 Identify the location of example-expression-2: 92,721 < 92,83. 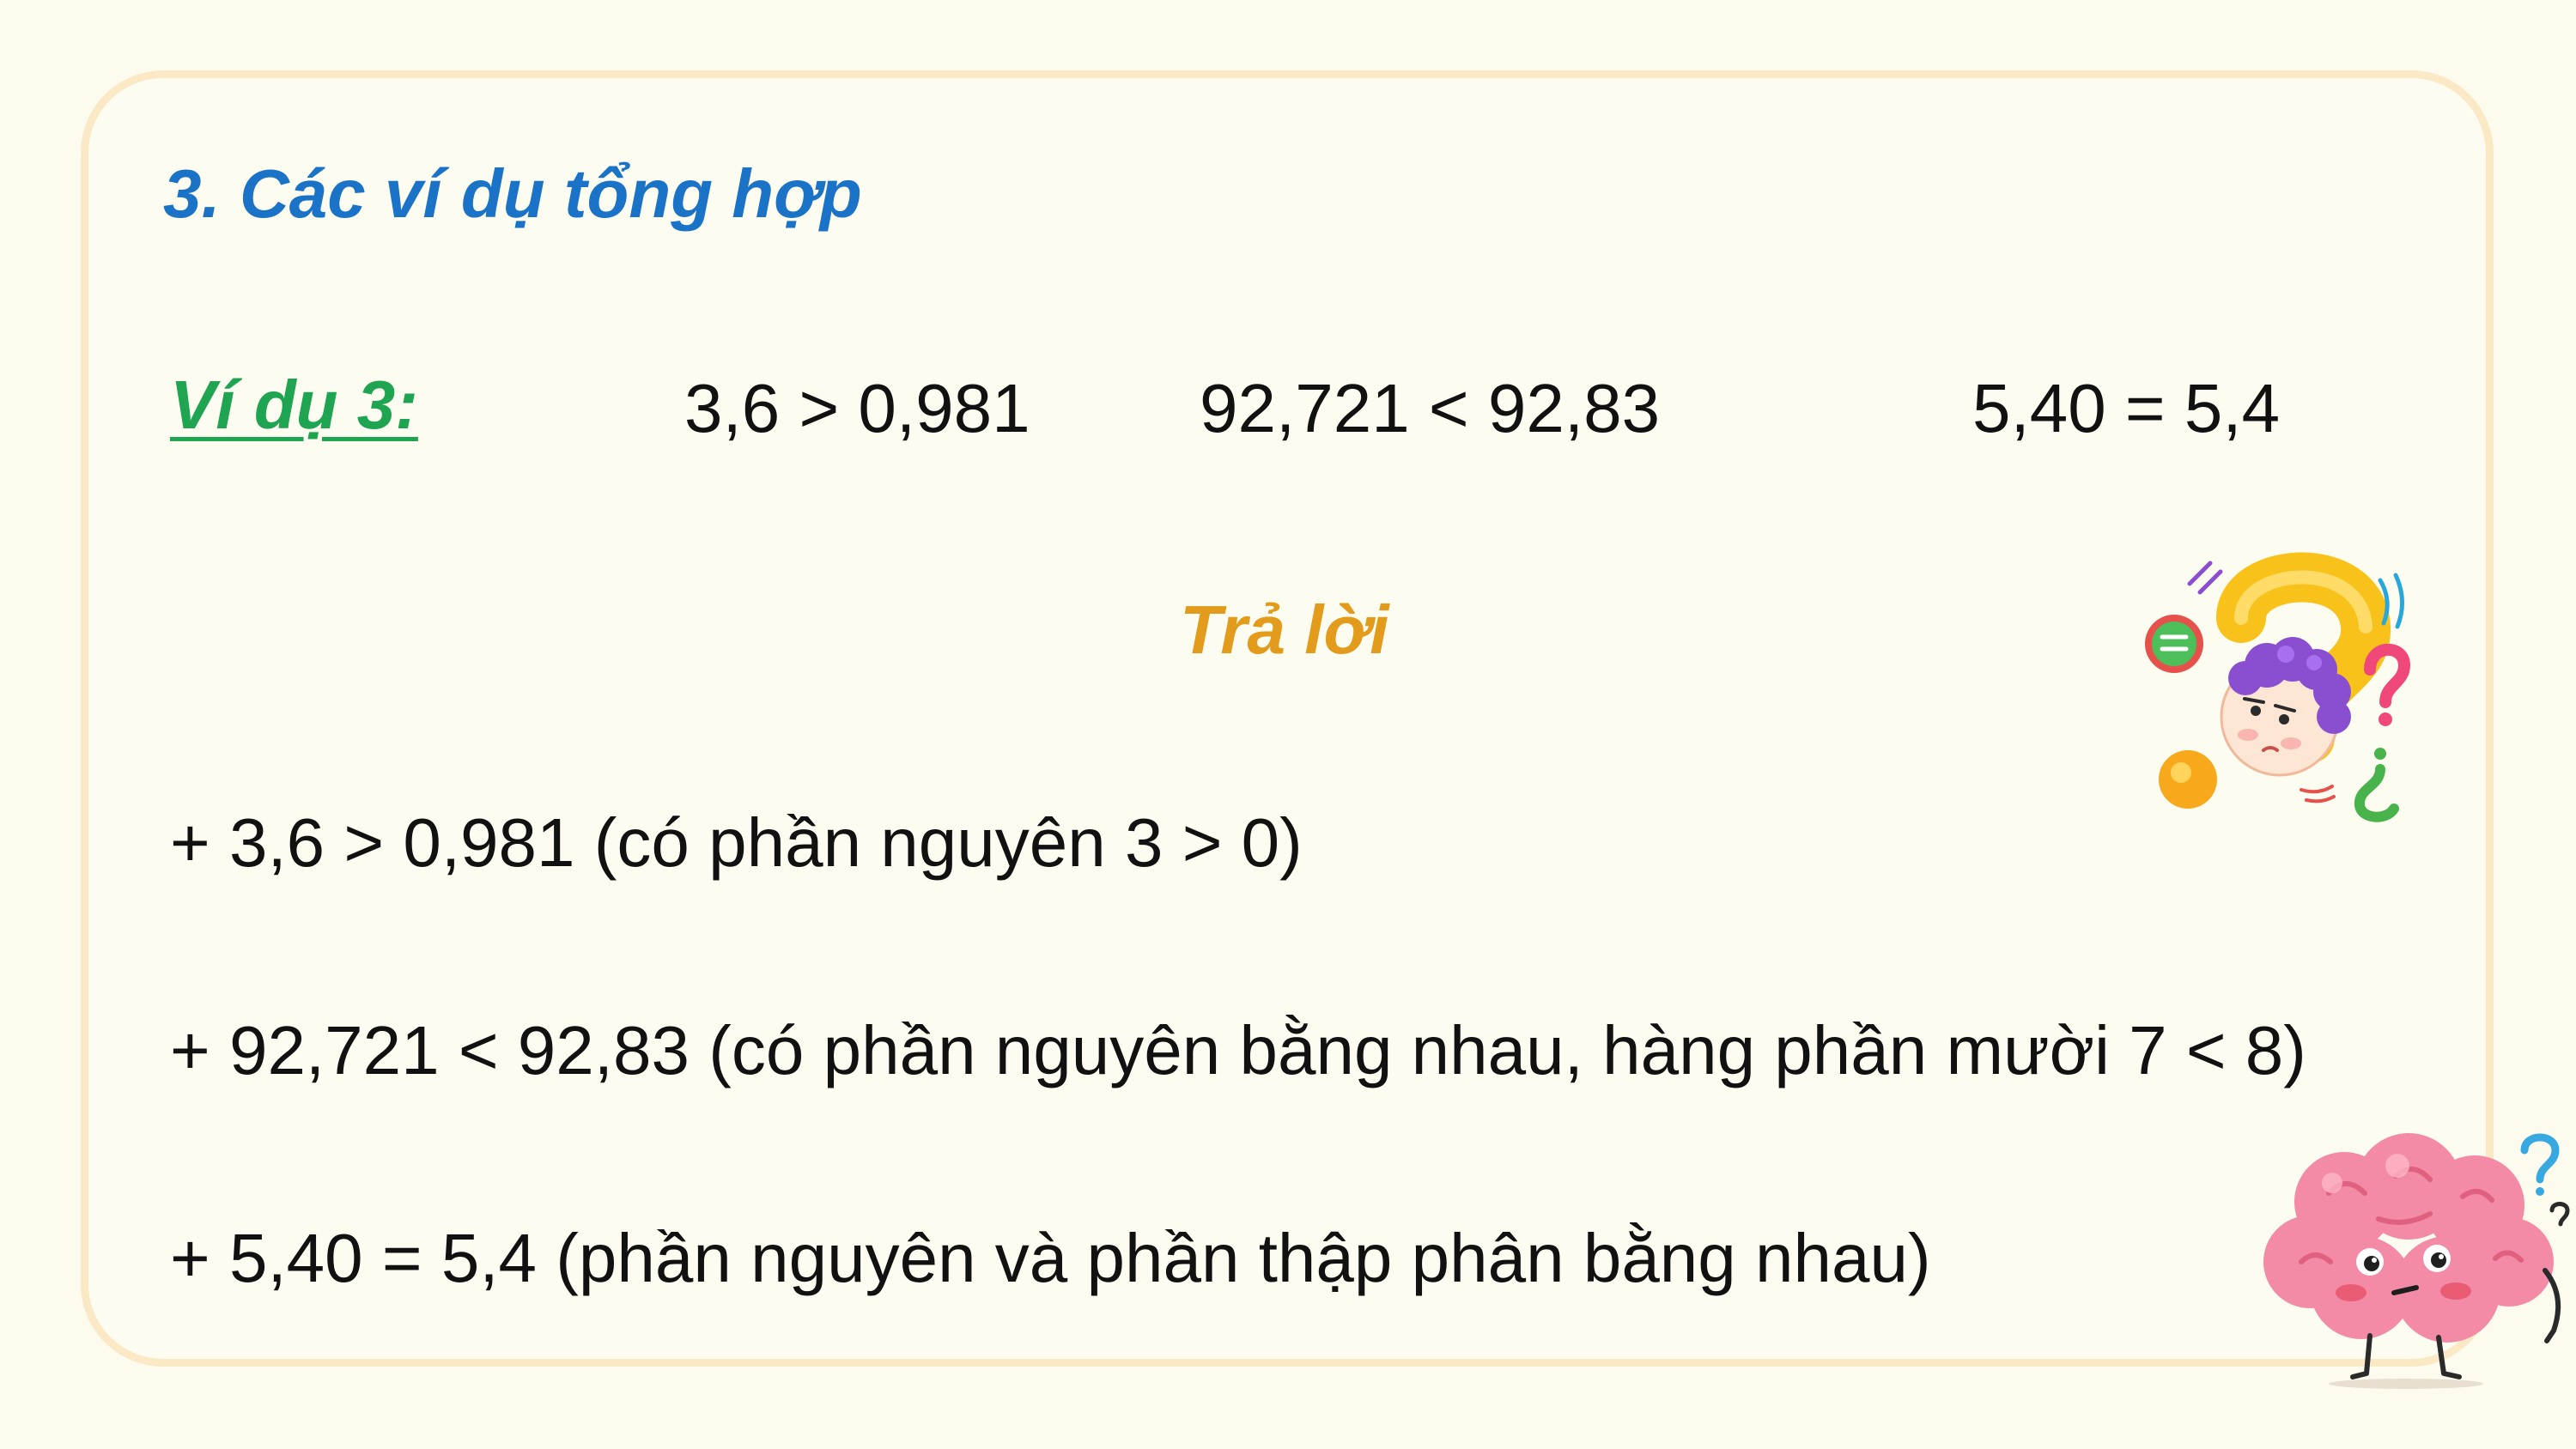
(1430, 408).